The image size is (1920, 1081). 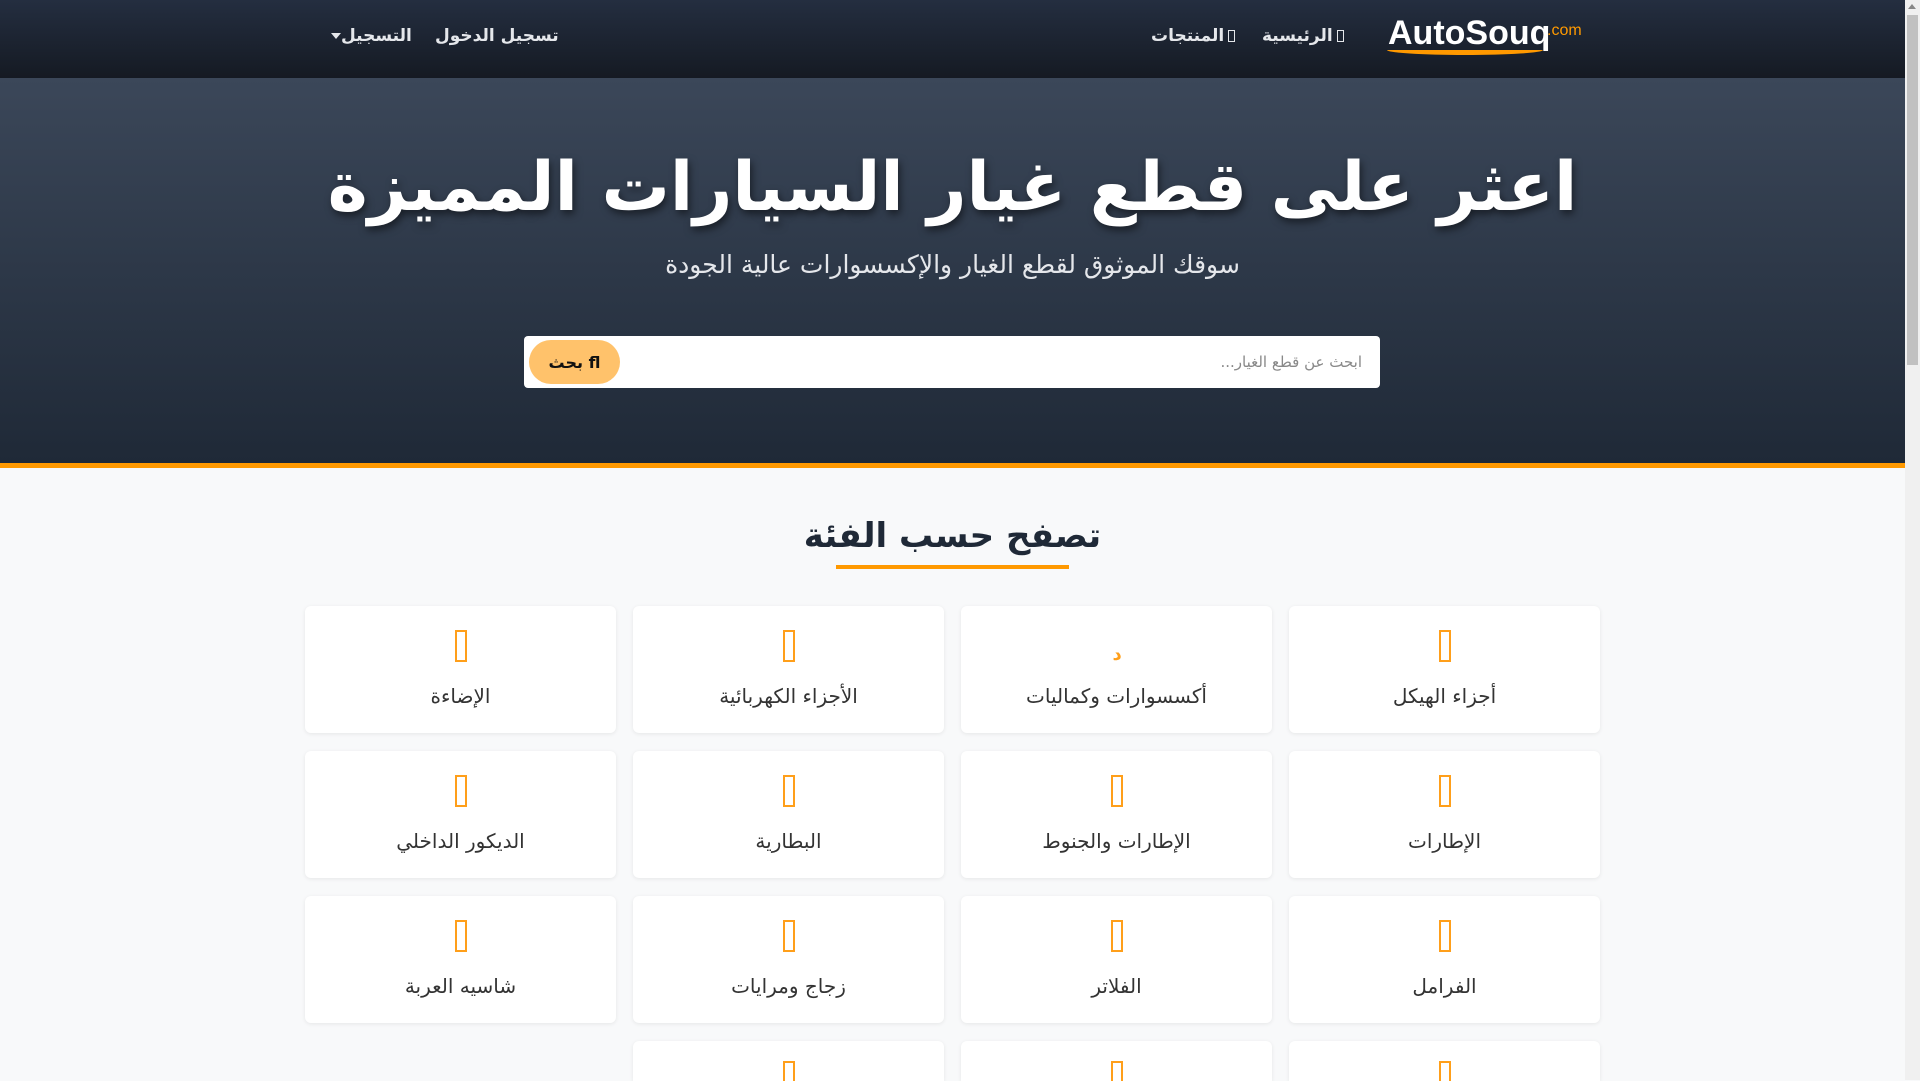 I want to click on chevron-down-icon, so click(x=336, y=36).